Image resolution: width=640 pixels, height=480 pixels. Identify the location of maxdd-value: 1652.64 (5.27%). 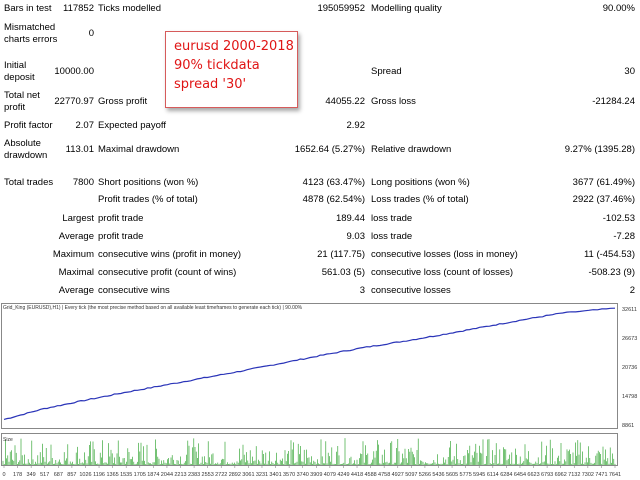
(329, 149).